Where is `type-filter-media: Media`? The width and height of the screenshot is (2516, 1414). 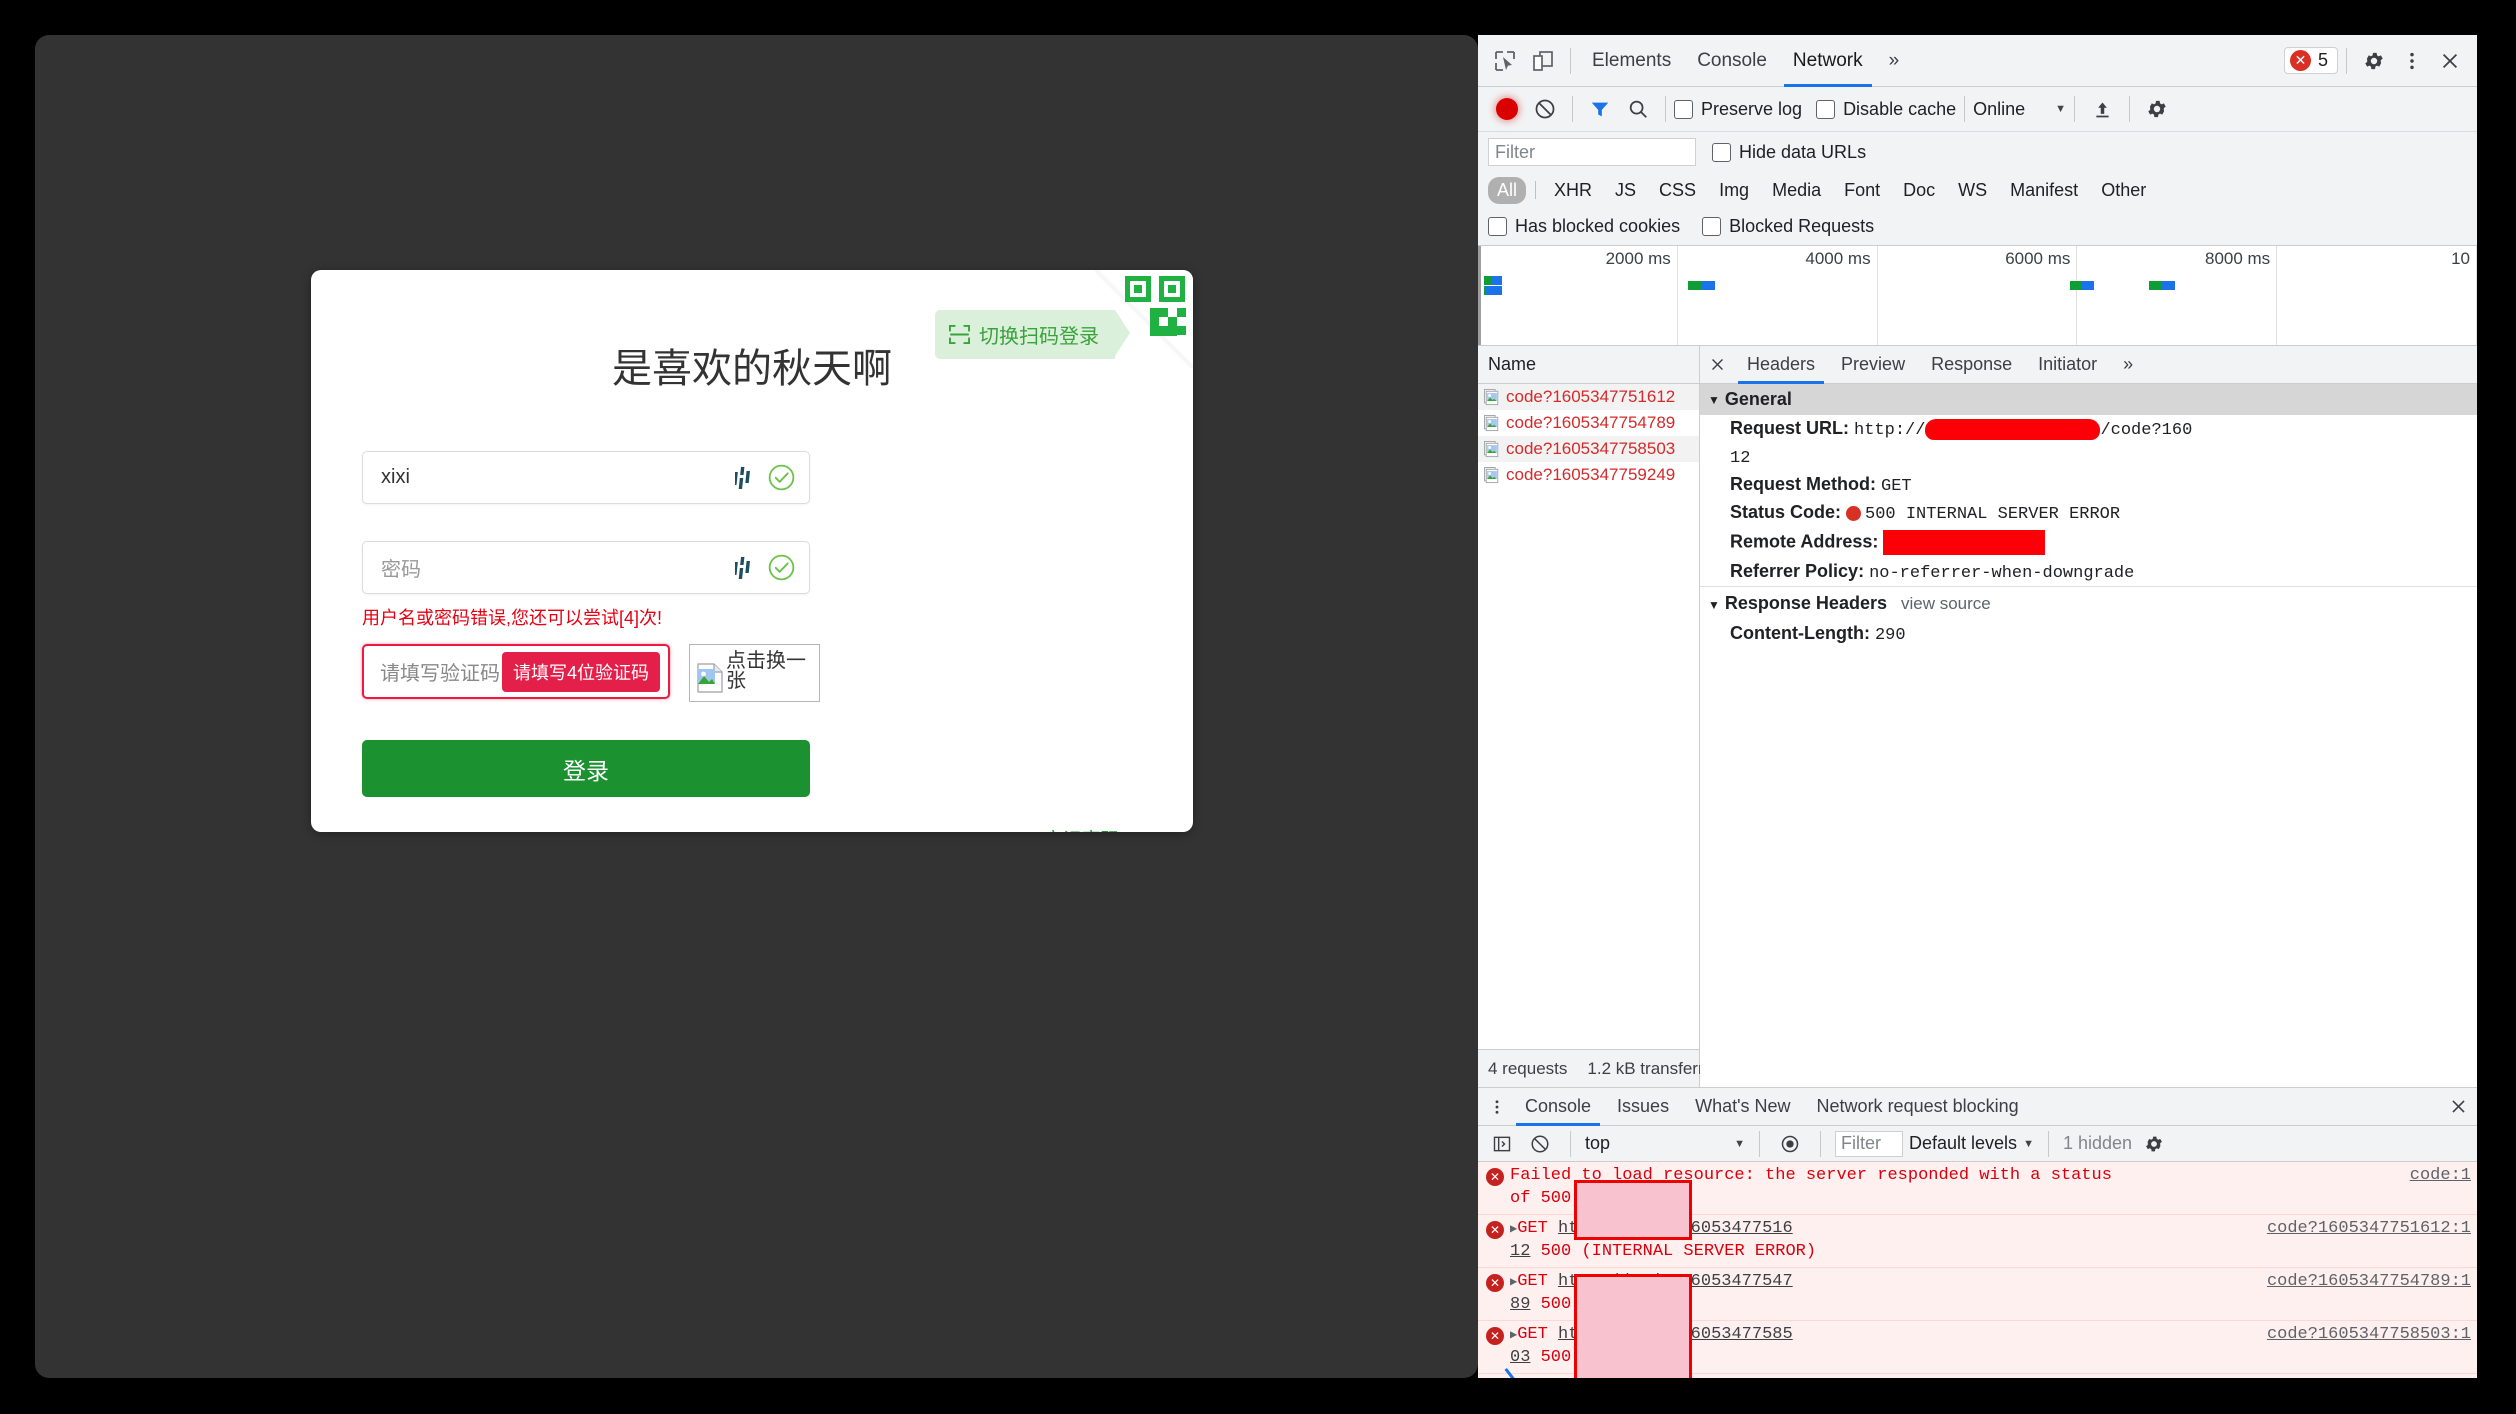
type-filter-media: Media is located at coordinates (1796, 190).